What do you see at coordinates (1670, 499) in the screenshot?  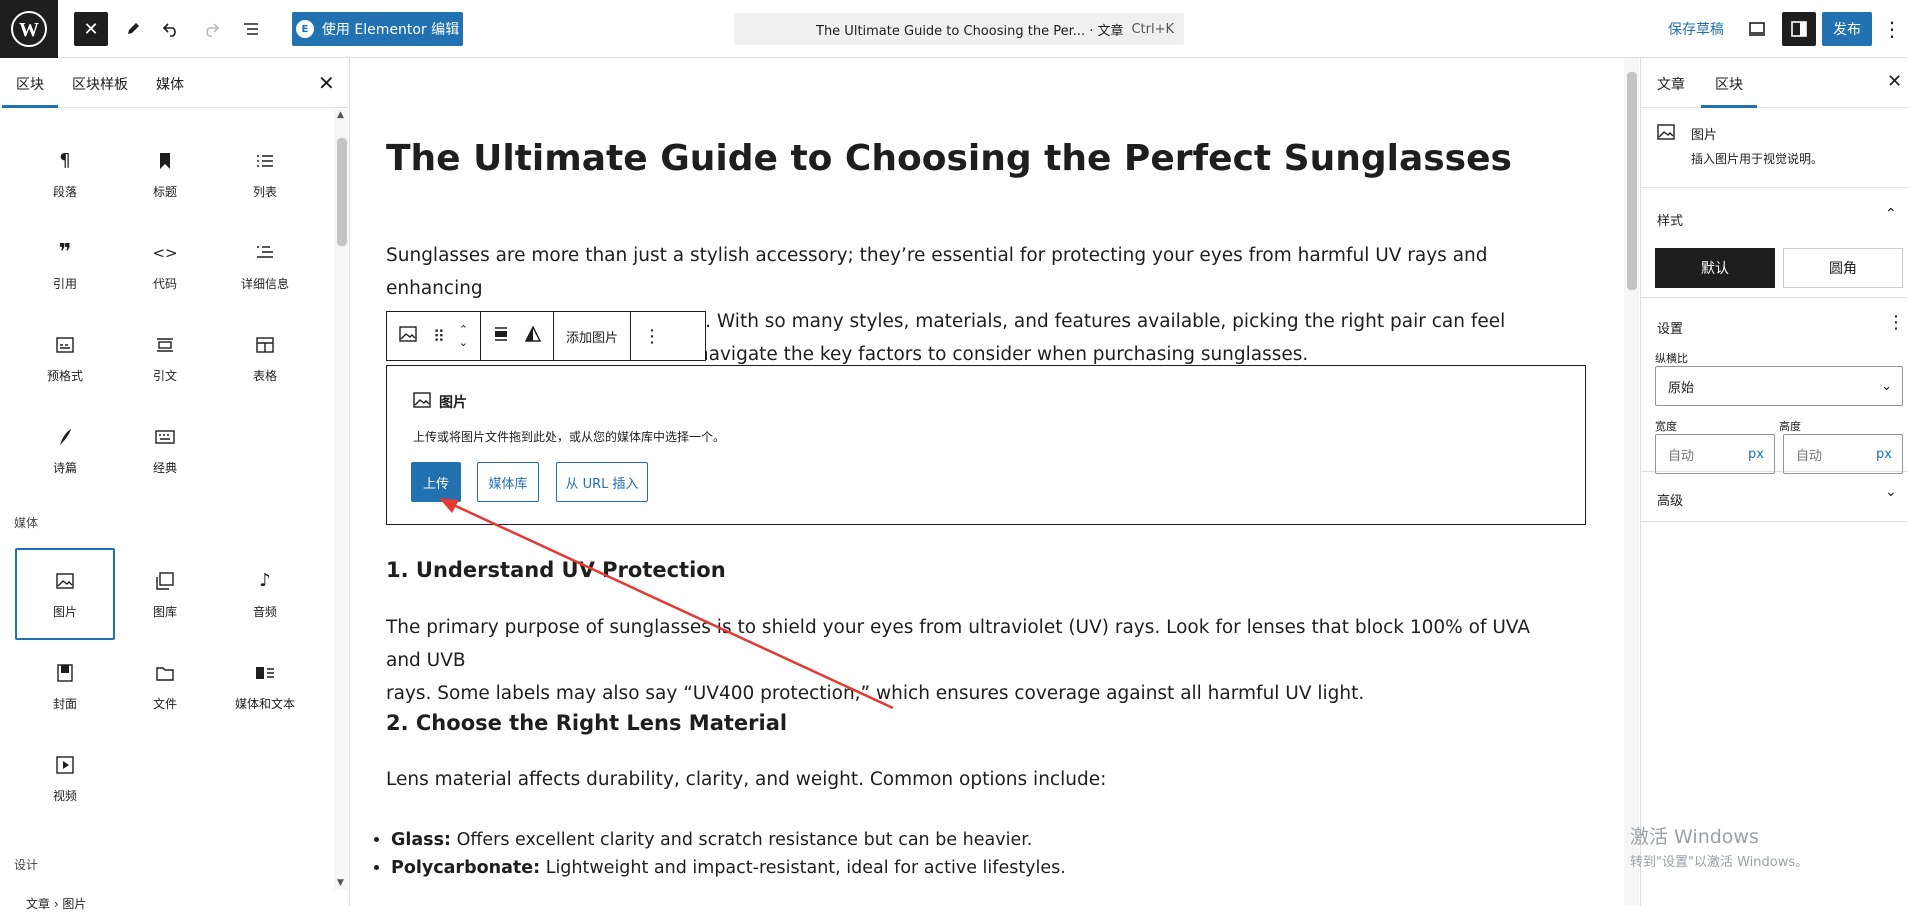 I see `advanced-heading: 高级` at bounding box center [1670, 499].